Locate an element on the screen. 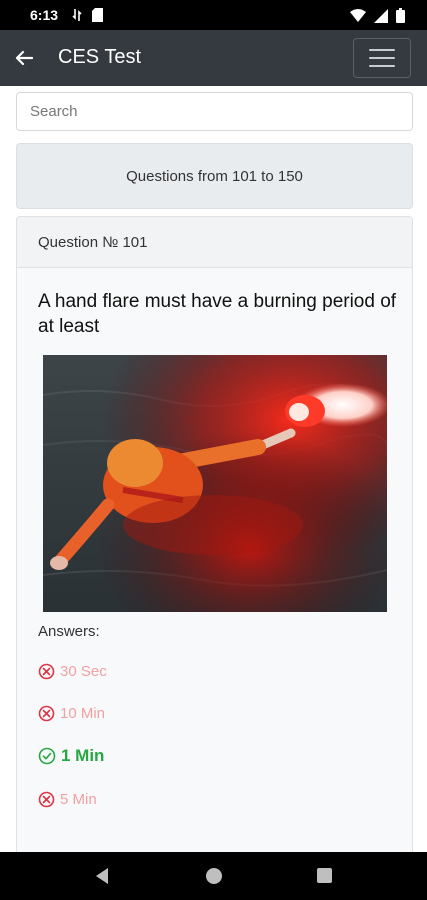 The image size is (427, 900). questions-range-label: Questions from 101 to 150 is located at coordinates (214, 176).